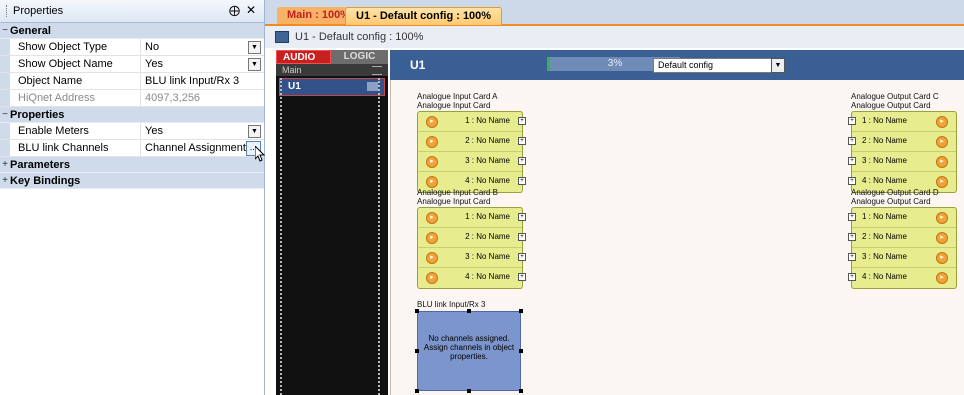 This screenshot has height=395, width=964. Describe the element at coordinates (38, 11) in the screenshot. I see `properties-title: Properties` at that location.